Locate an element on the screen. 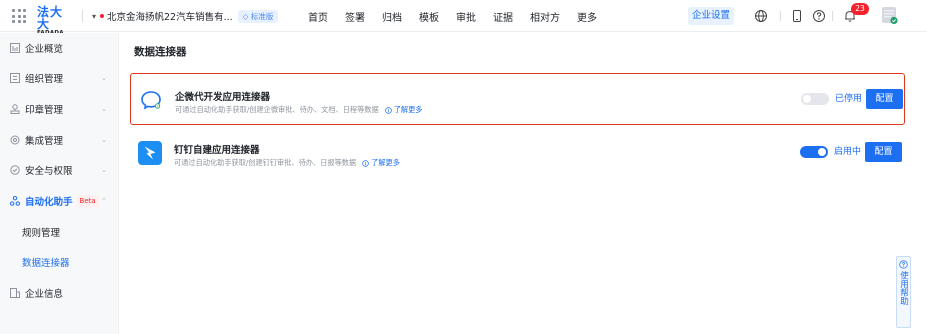 The height and width of the screenshot is (334, 927). app-grid-icon is located at coordinates (19, 16).